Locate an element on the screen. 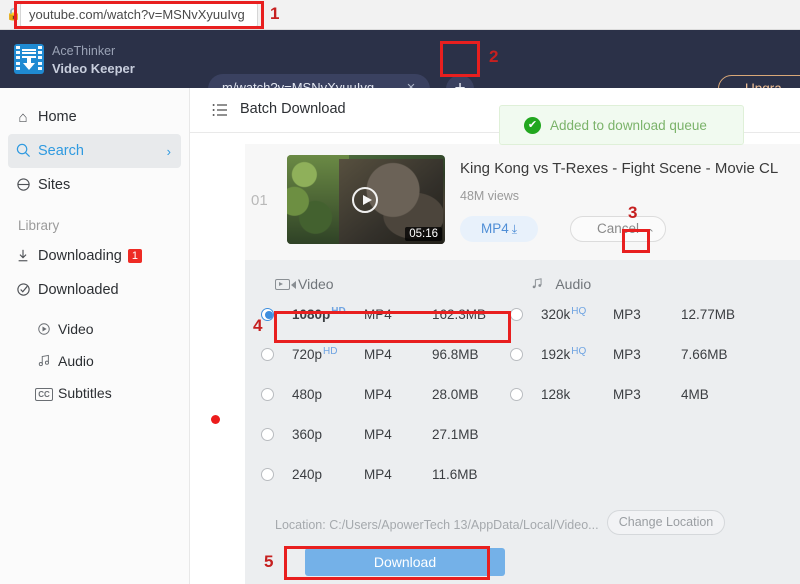 The width and height of the screenshot is (800, 584). sidebar-item-downloading: Downloading 1 is located at coordinates (94, 256).